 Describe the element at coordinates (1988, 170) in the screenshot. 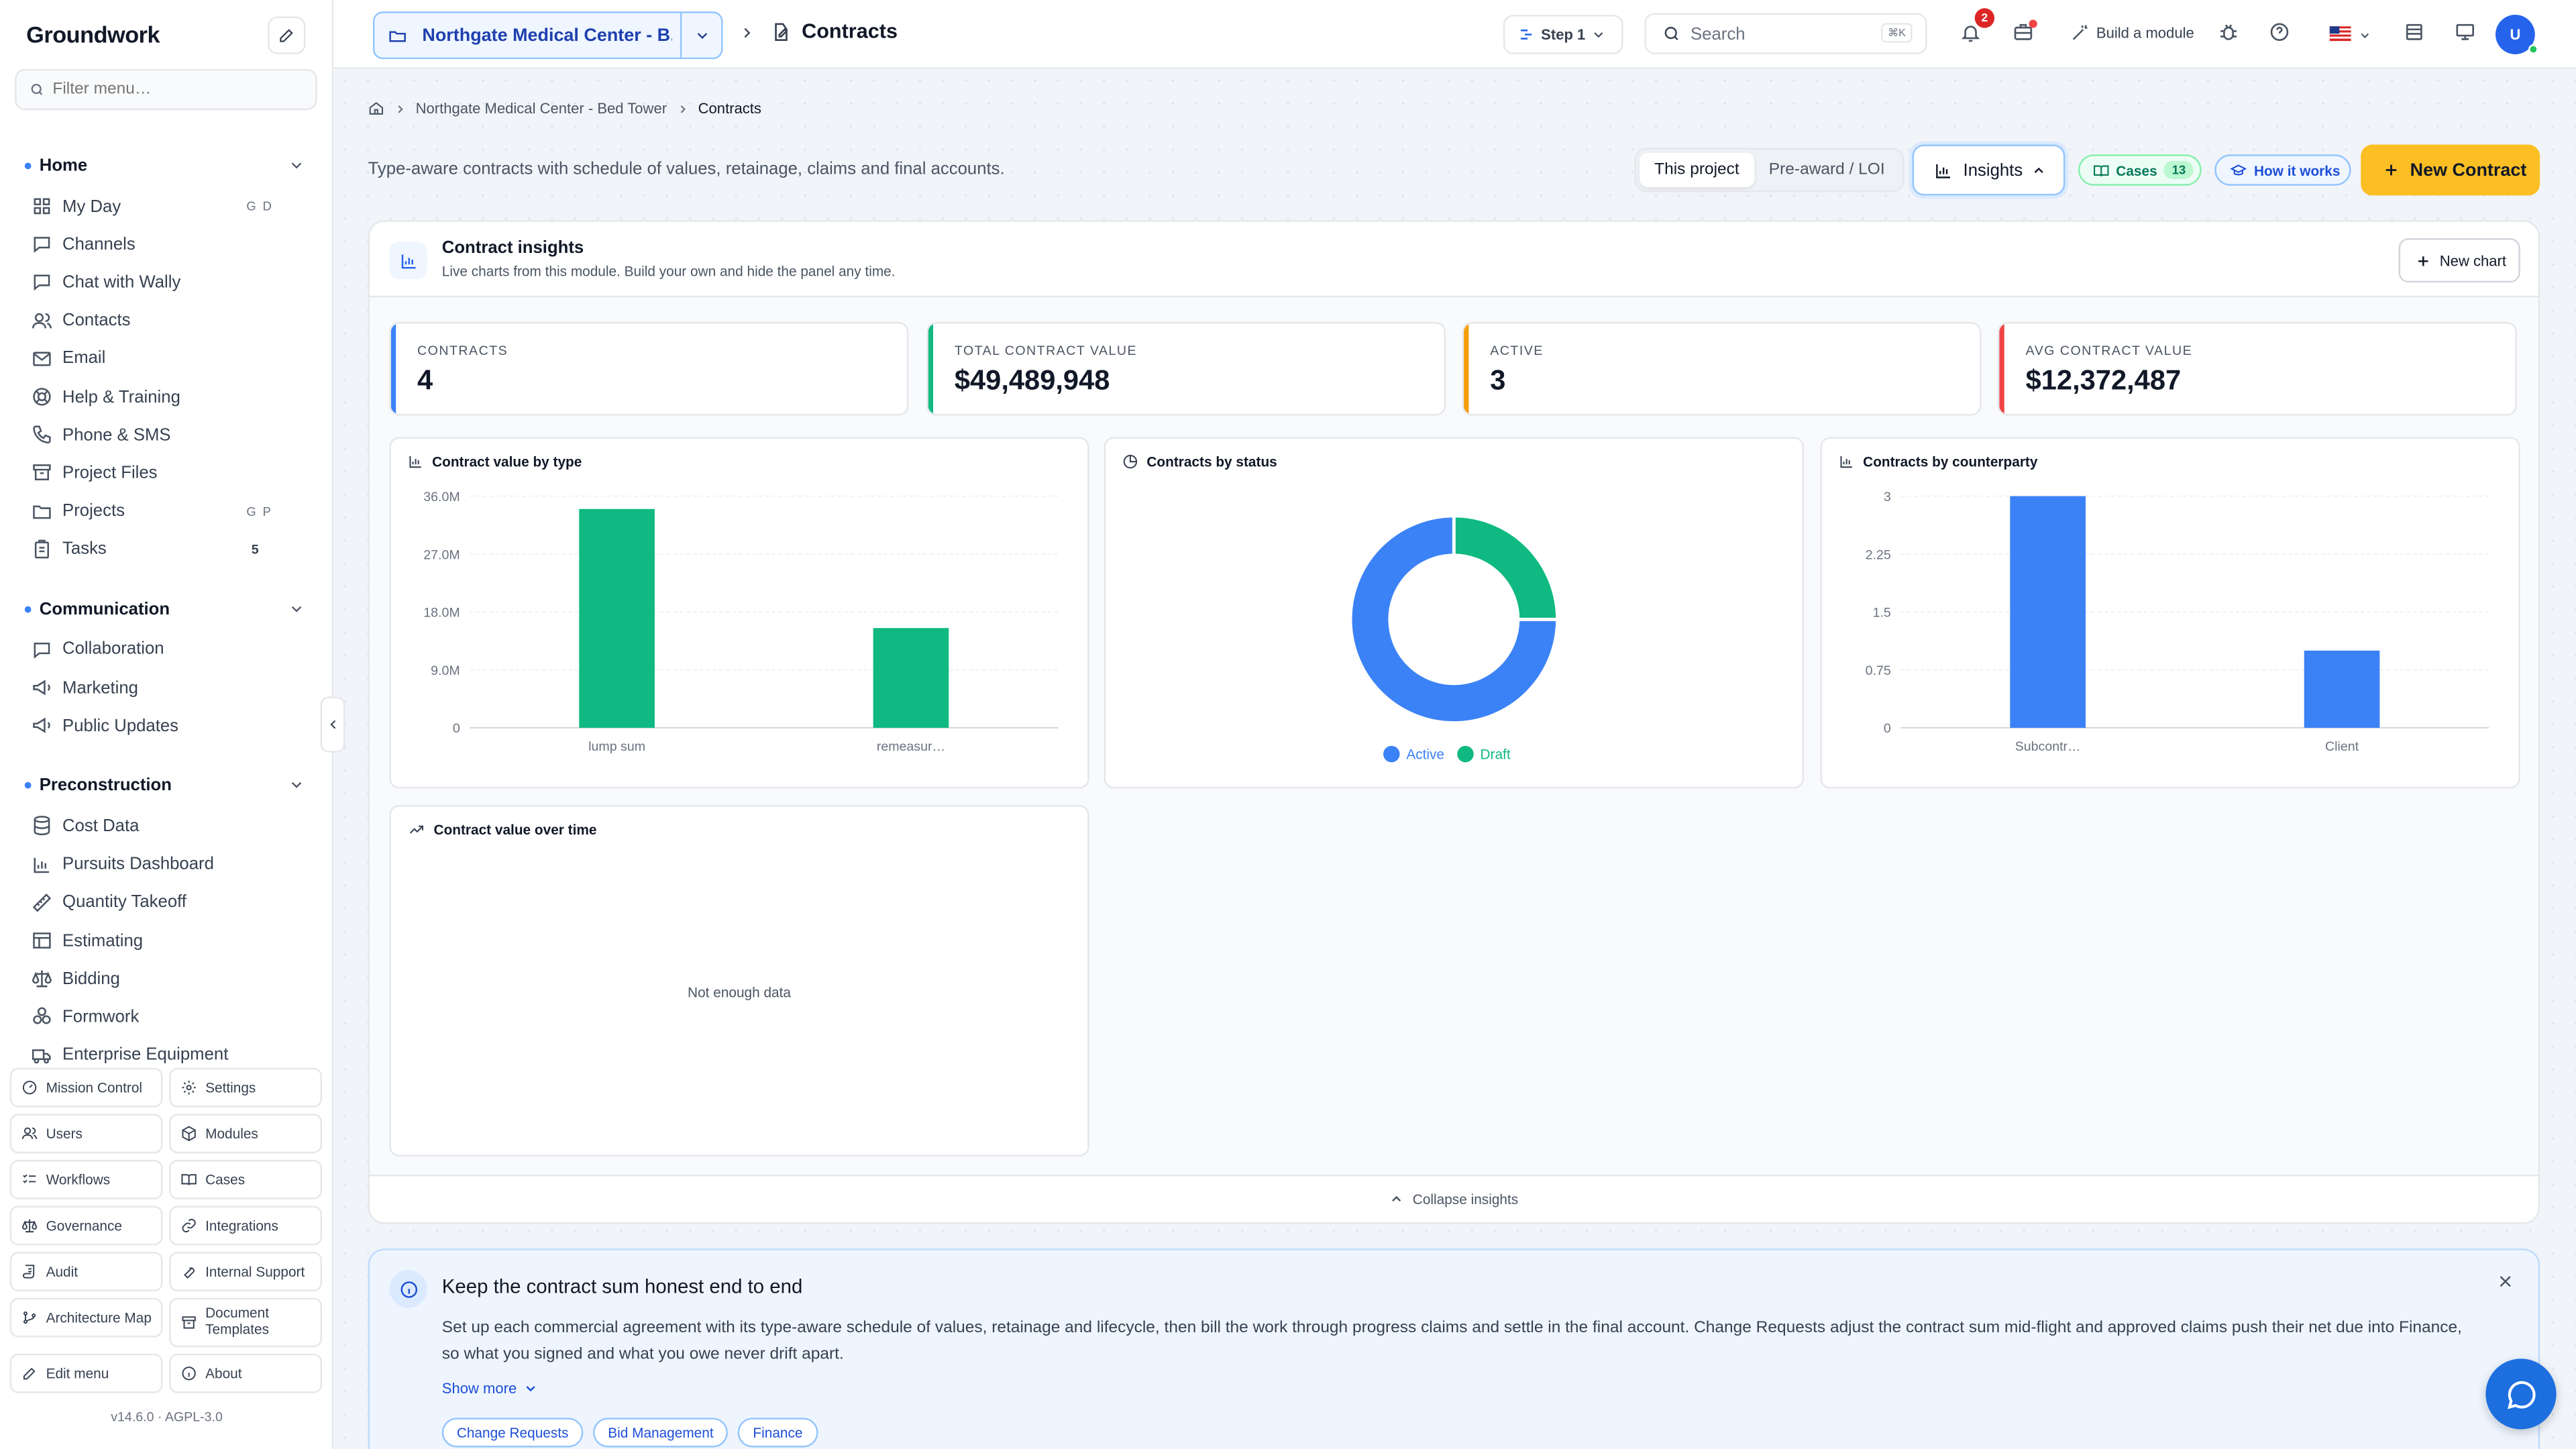

I see `insights-toggle-button: Insights` at that location.